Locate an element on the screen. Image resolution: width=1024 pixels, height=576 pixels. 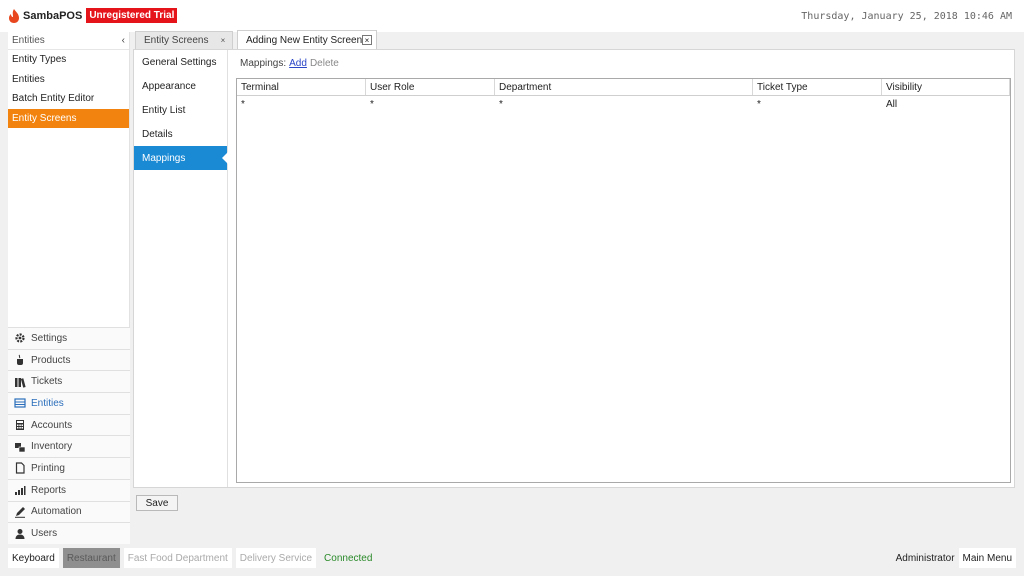
menu-general-settings: General Settings is located at coordinates (180, 62).